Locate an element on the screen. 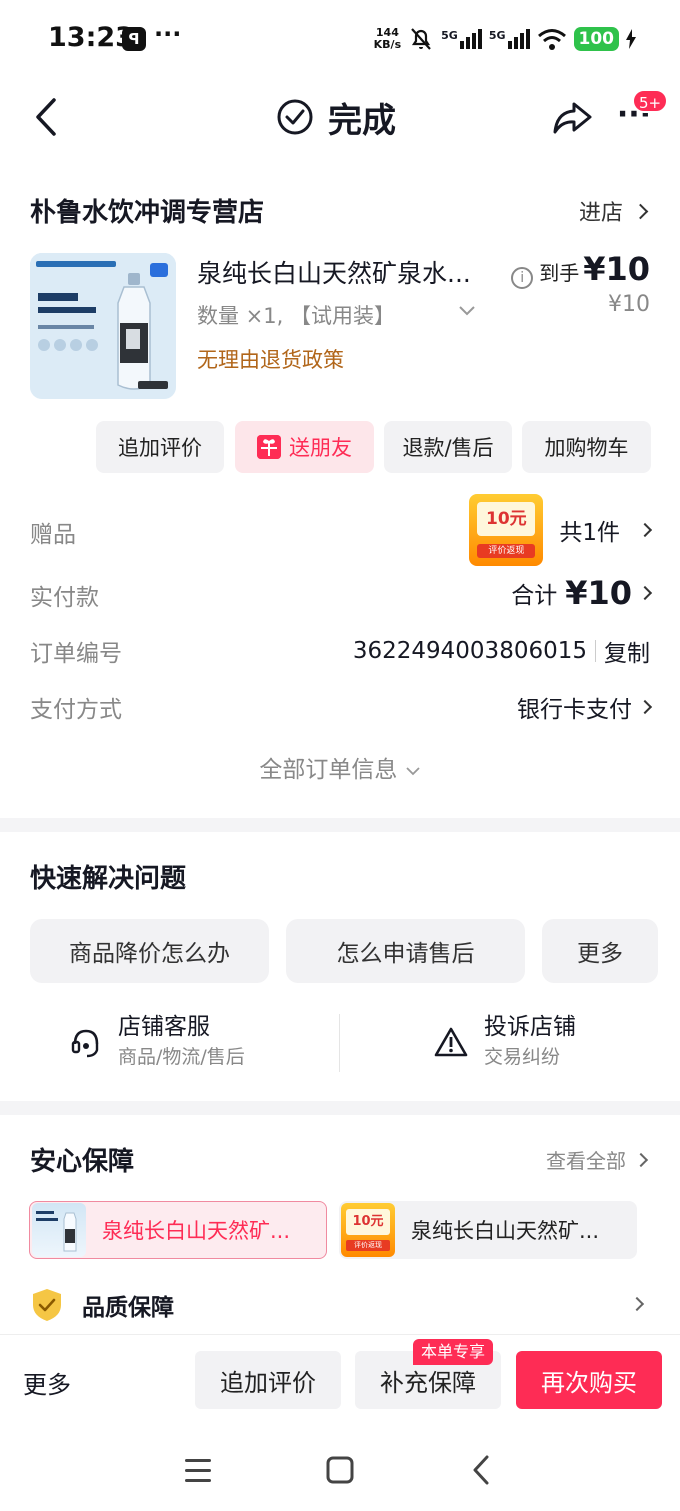 Image resolution: width=680 pixels, height=1511 pixels. menu-icon is located at coordinates (198, 1470).